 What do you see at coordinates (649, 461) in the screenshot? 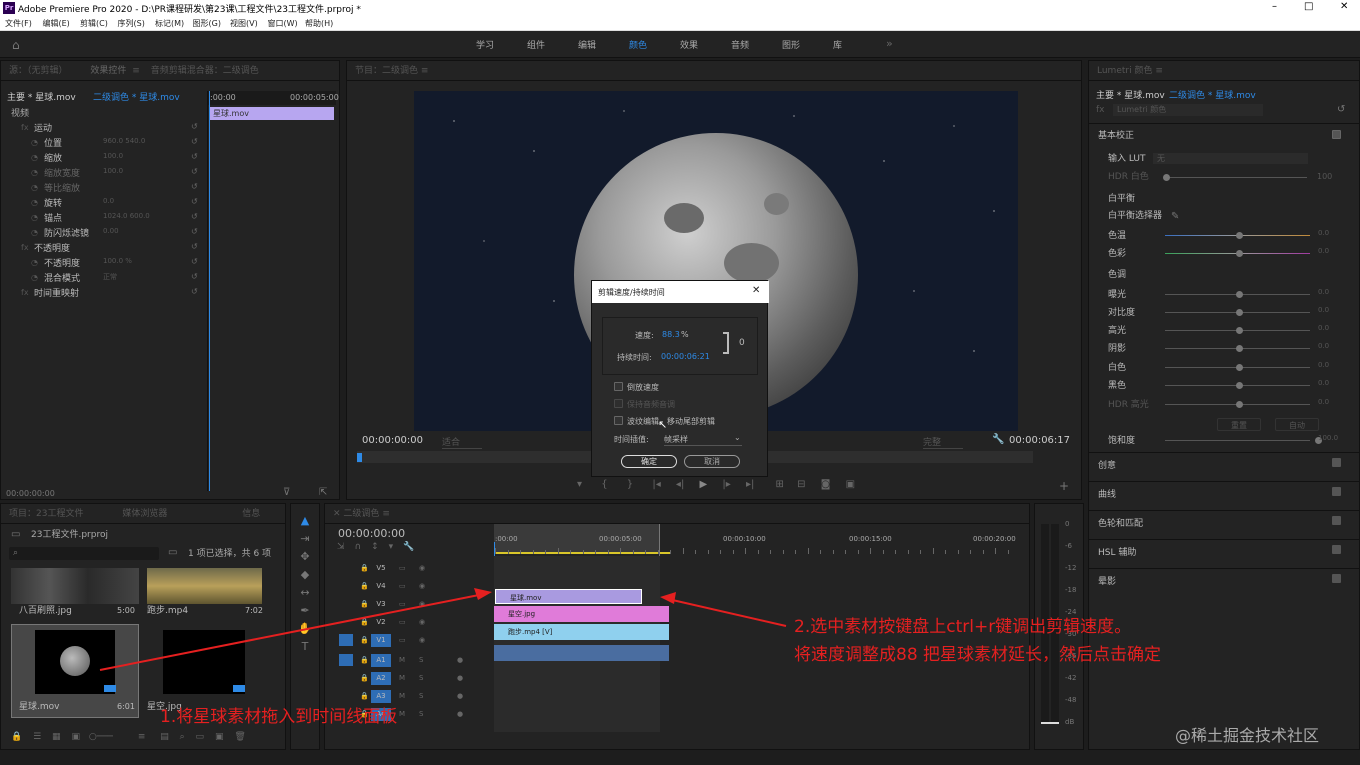
I see `ok-button: 确定` at bounding box center [649, 461].